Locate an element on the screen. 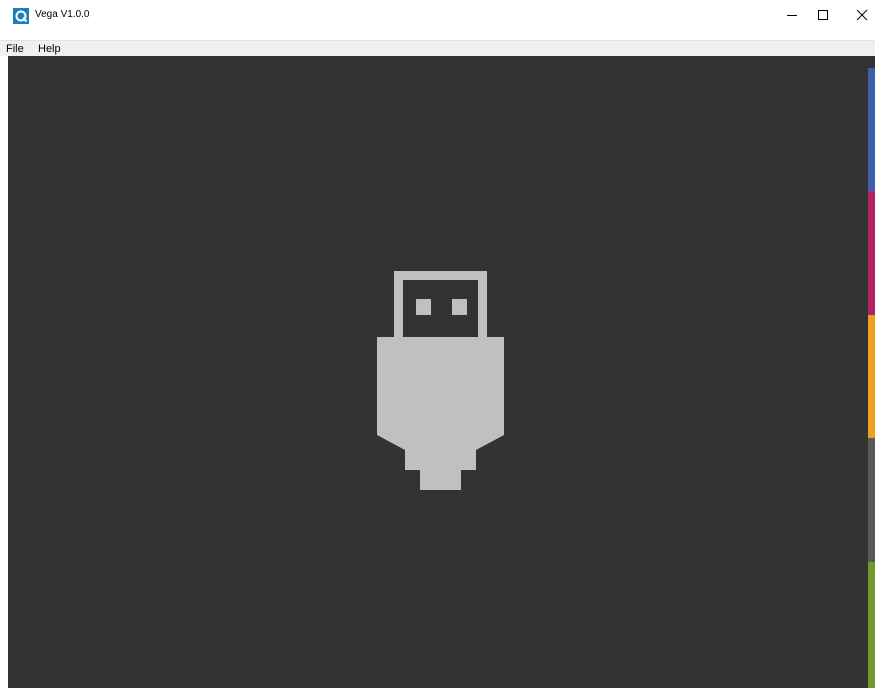 The height and width of the screenshot is (688, 875). side-strip-magenta is located at coordinates (871, 253).